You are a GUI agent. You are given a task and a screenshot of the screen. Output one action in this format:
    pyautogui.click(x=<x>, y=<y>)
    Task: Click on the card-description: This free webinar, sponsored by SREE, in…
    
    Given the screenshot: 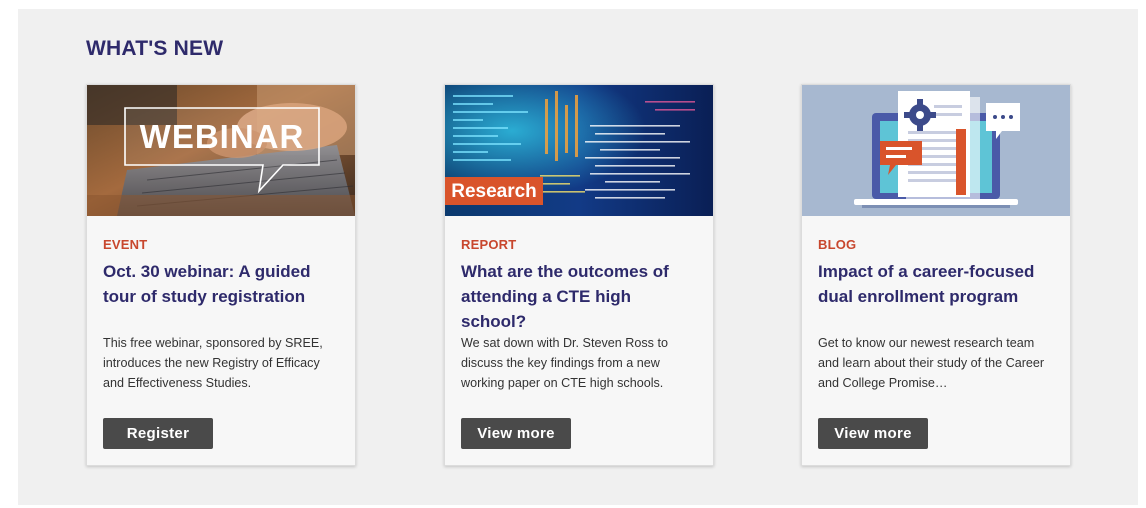 What is the action you would take?
    pyautogui.click(x=213, y=363)
    